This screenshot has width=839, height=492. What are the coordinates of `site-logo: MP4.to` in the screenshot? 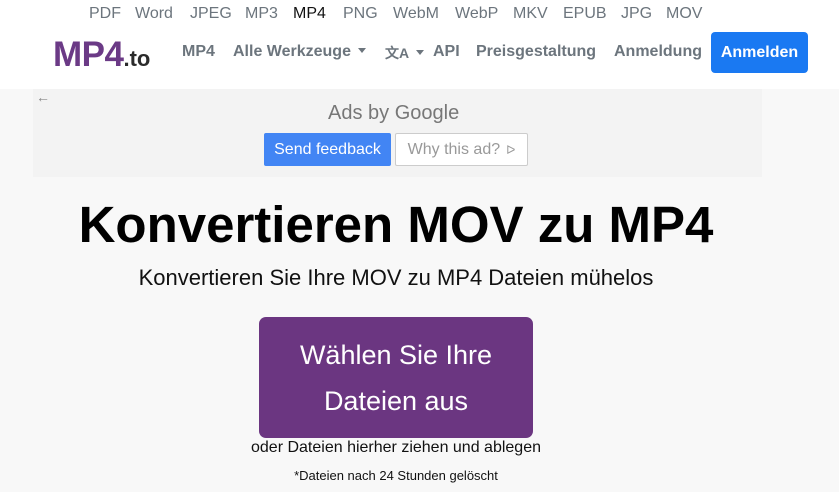 It's located at (101, 55).